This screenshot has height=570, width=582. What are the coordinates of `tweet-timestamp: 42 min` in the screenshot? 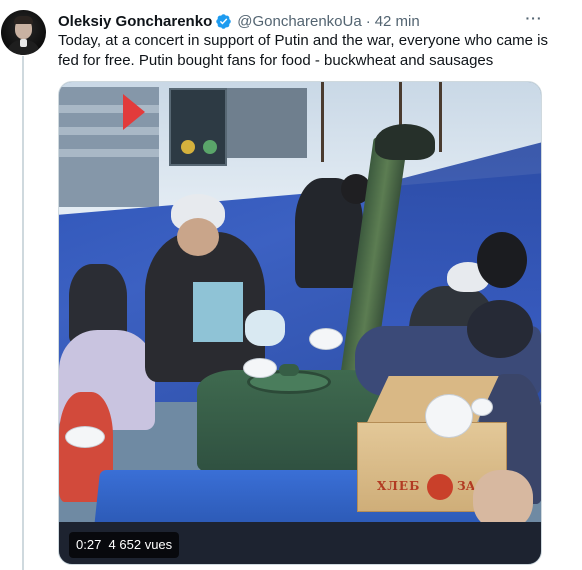 It's located at (397, 21).